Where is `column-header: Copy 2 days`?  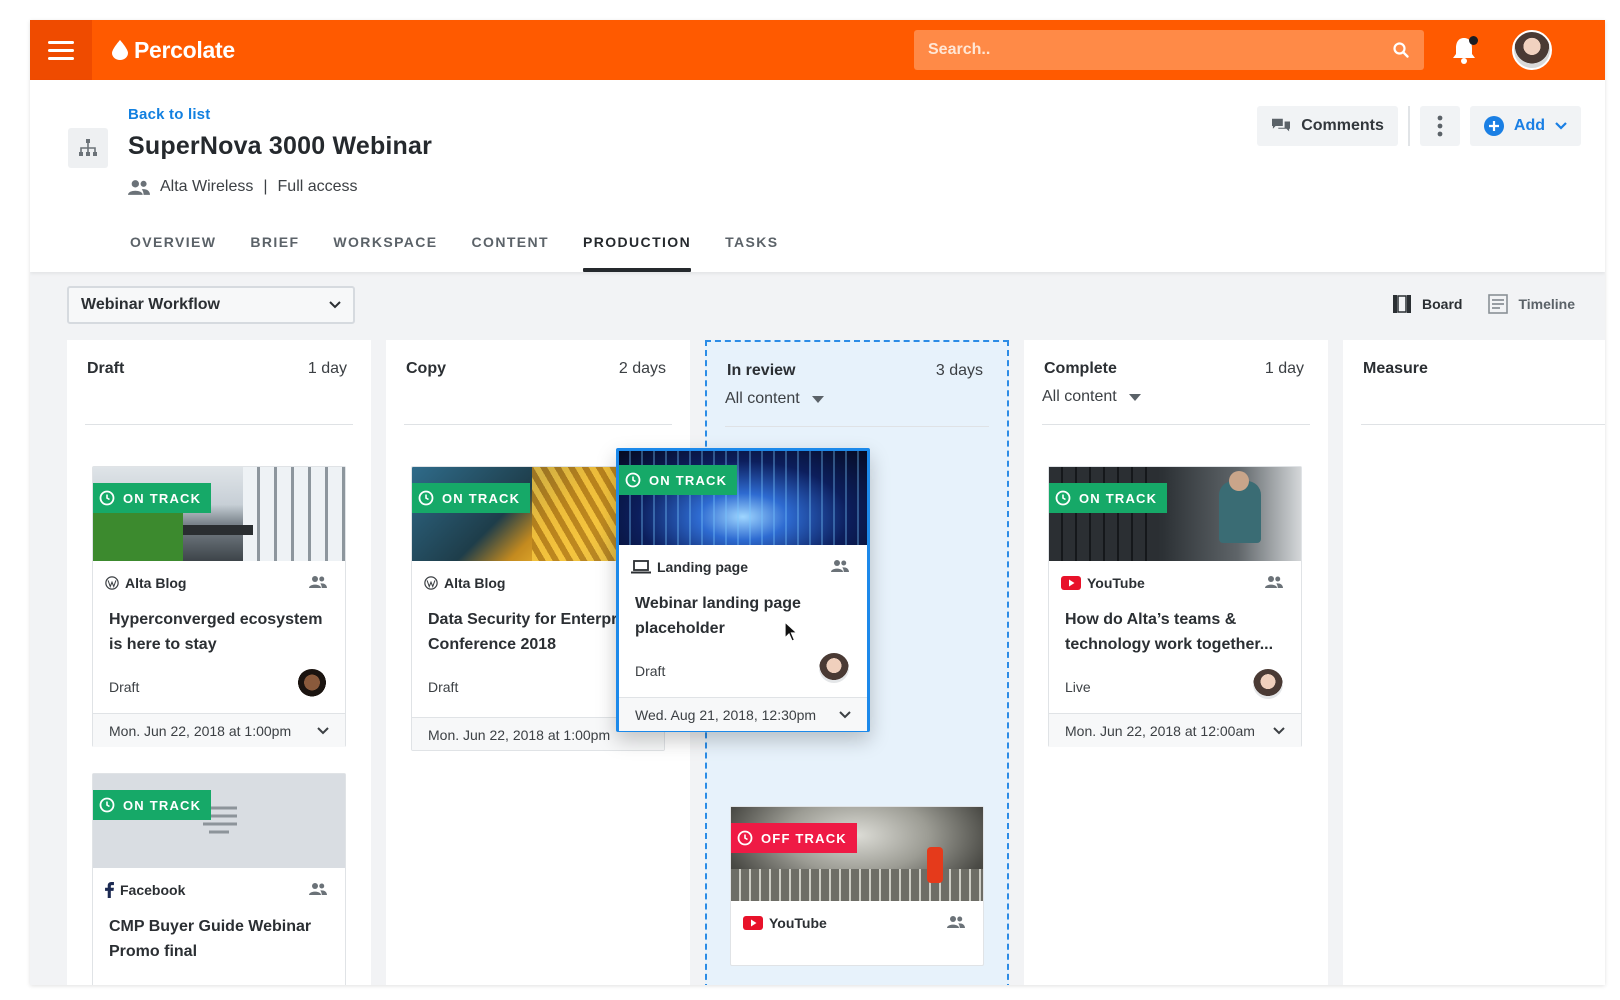 column-header: Copy 2 days is located at coordinates (536, 369).